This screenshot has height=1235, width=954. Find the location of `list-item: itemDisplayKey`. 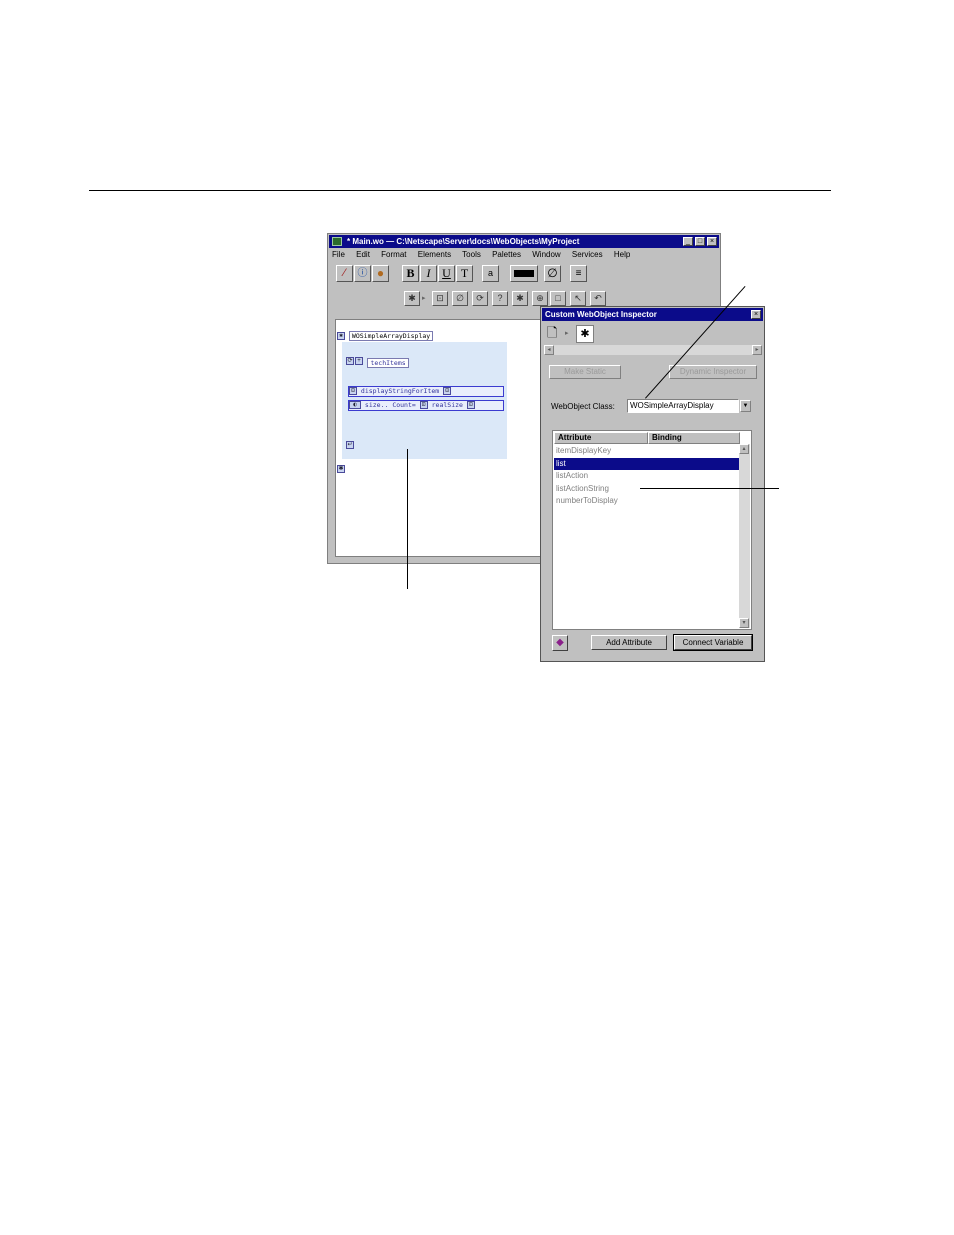

list-item: itemDisplayKey is located at coordinates (647, 451).